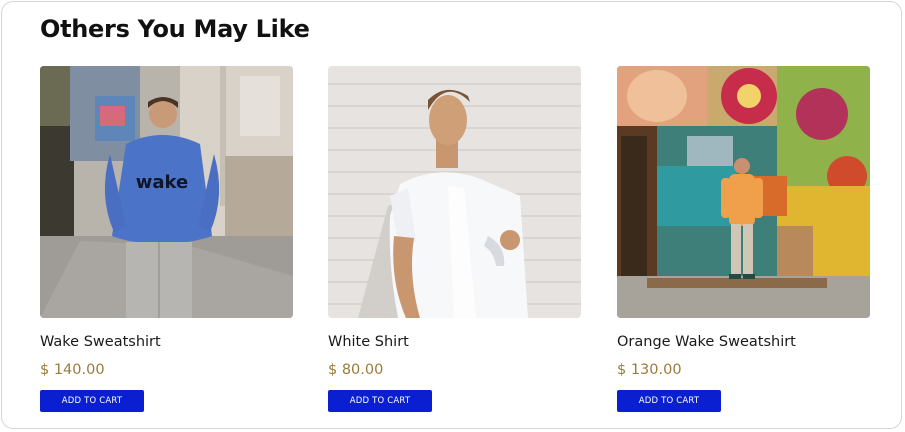 This screenshot has width=905, height=432. What do you see at coordinates (356, 370) in the screenshot?
I see `product-price: $ 80.00` at bounding box center [356, 370].